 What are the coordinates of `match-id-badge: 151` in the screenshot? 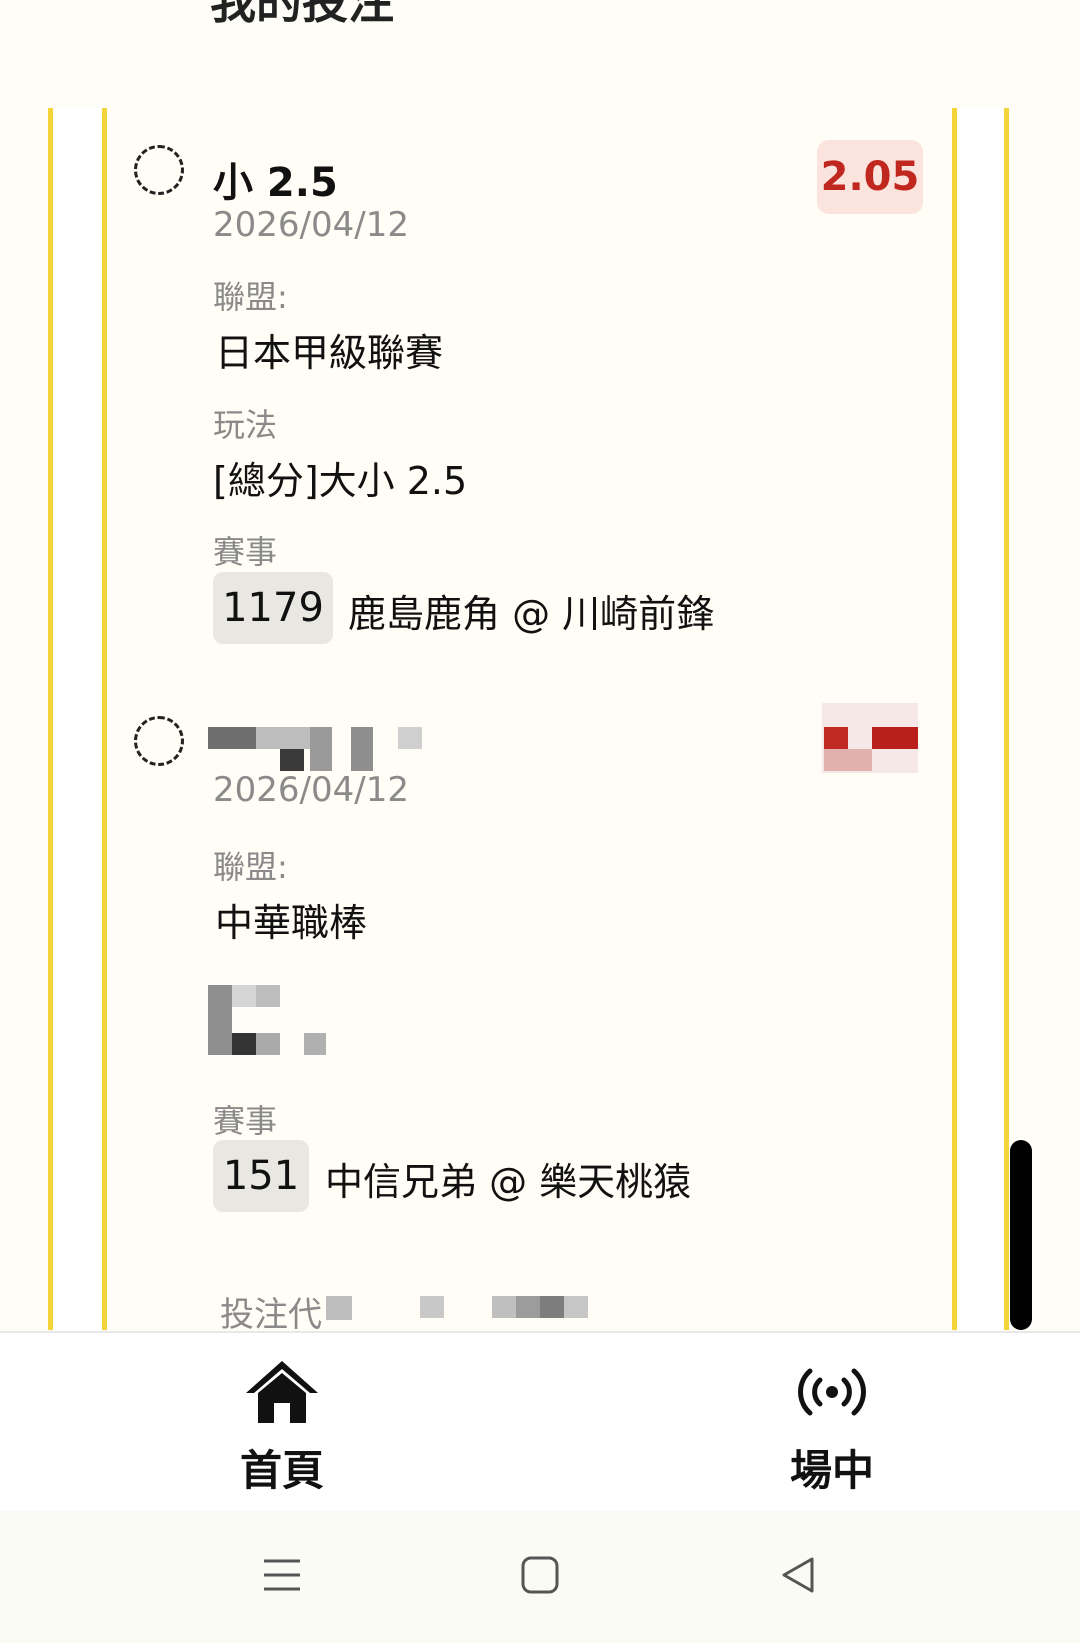 It's located at (261, 1176).